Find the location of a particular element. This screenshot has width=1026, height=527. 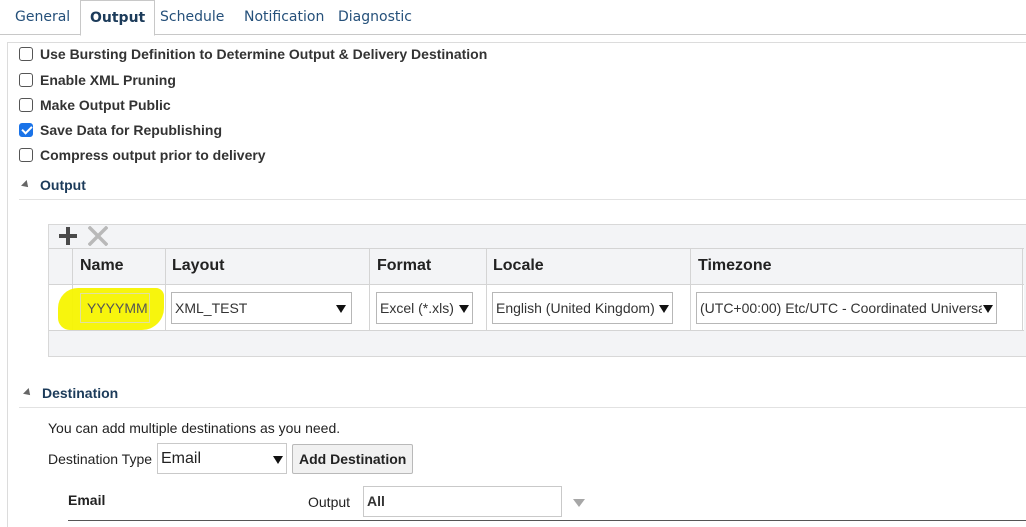

option-enable-xml-pruning: Enable XML Pruning is located at coordinates (97, 80).